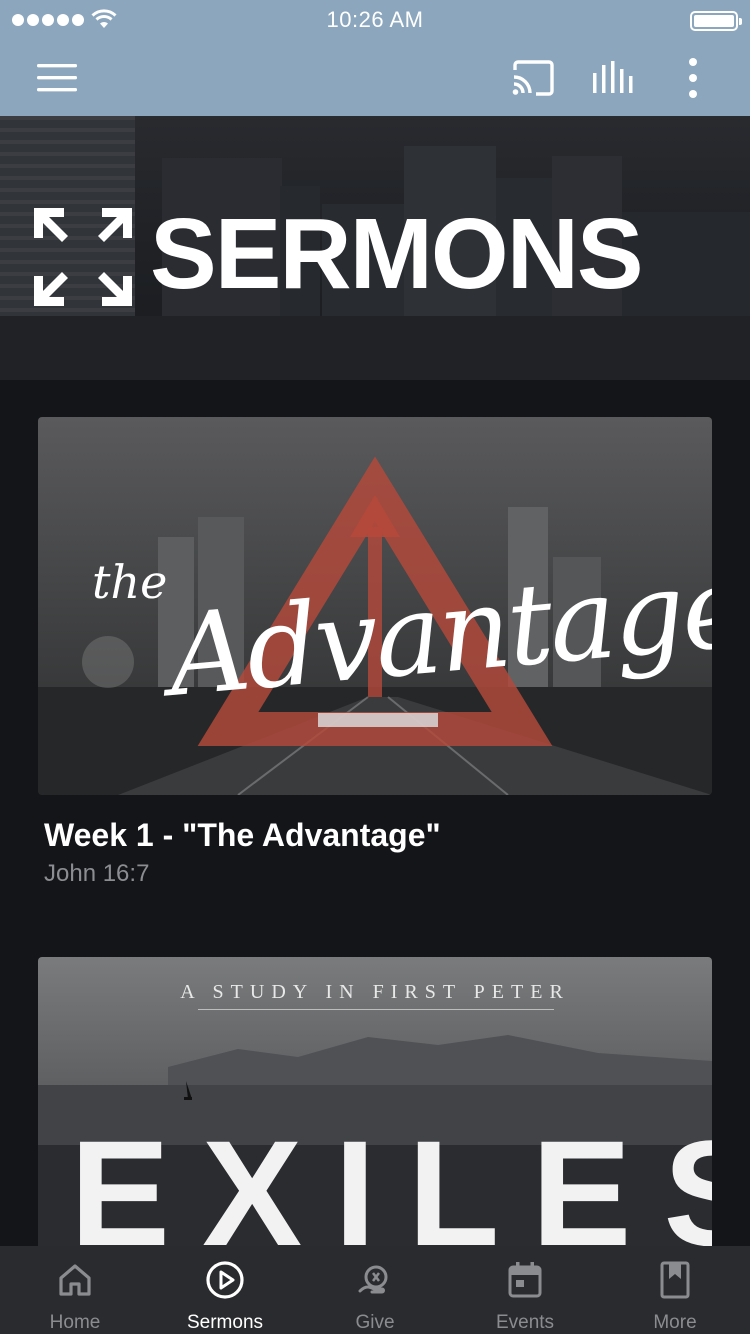 This screenshot has width=750, height=1334. What do you see at coordinates (75, 1322) in the screenshot?
I see `tab-label: Home` at bounding box center [75, 1322].